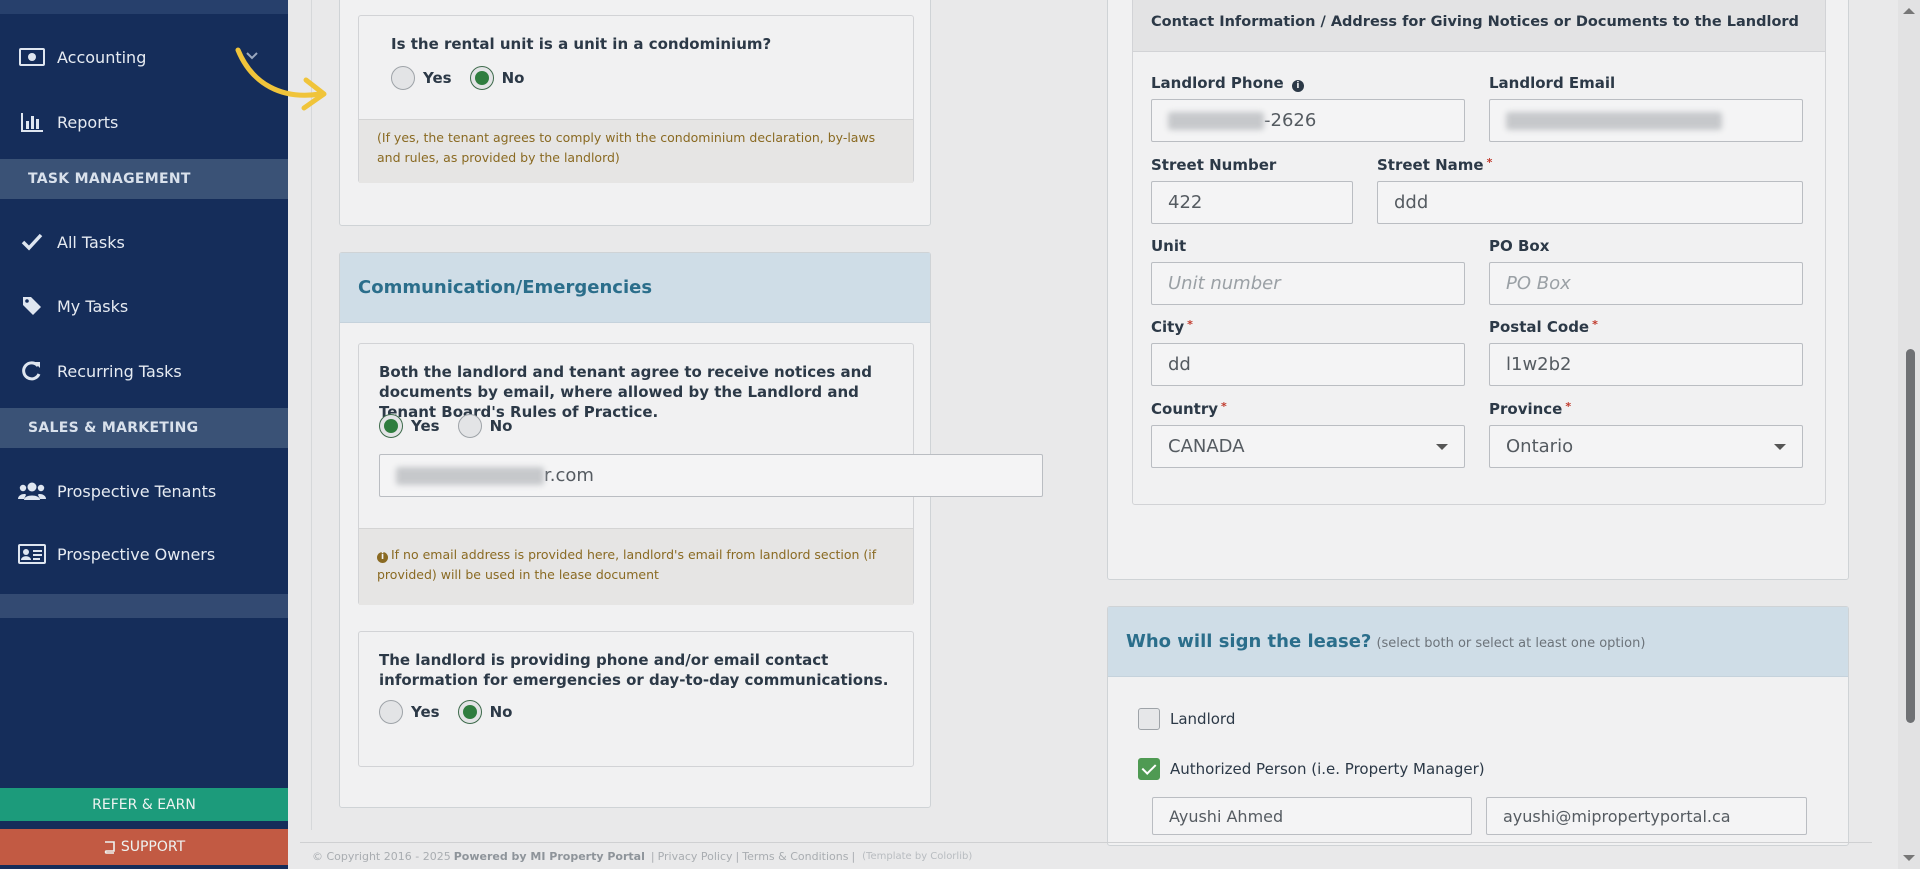  I want to click on support-button: SUPPORT, so click(144, 847).